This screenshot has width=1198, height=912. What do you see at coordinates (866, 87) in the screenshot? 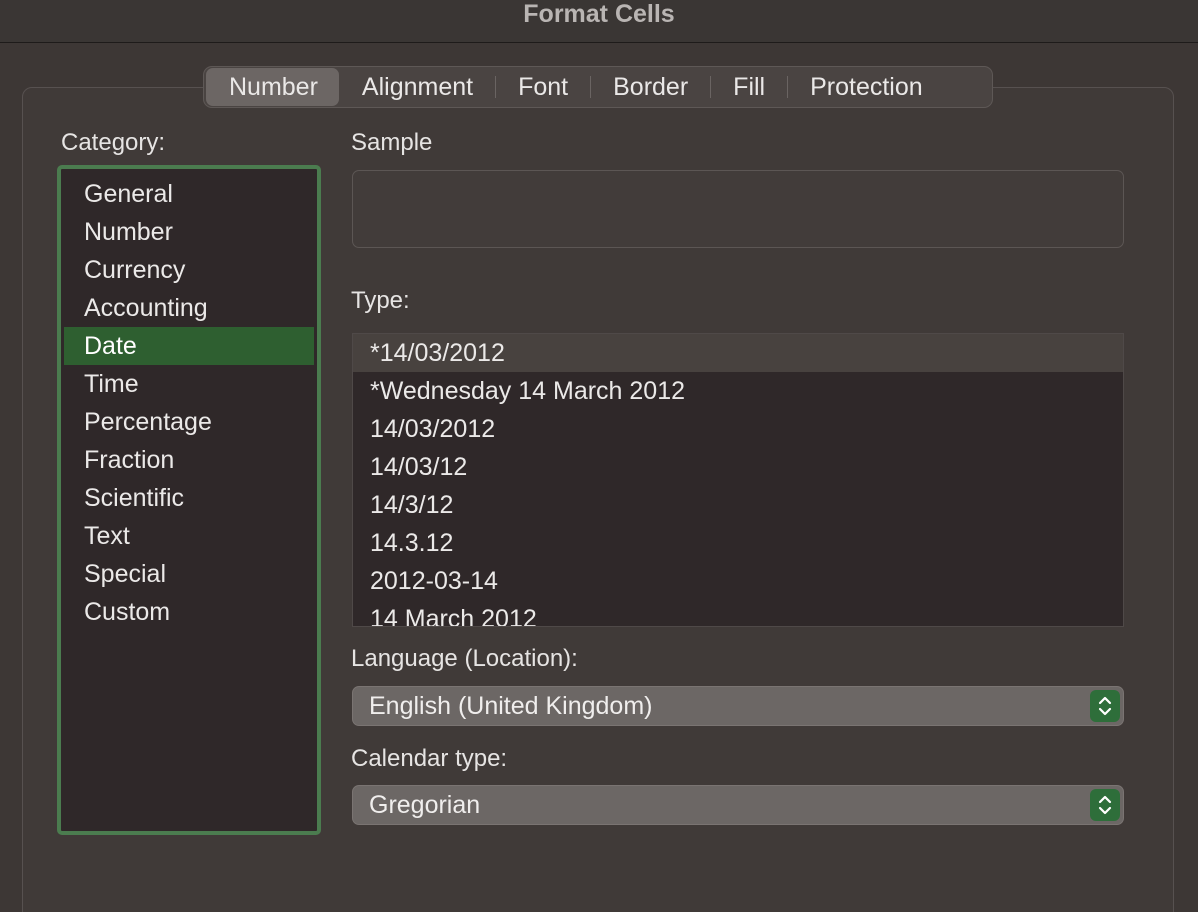
I see `tab-protection: Protection` at bounding box center [866, 87].